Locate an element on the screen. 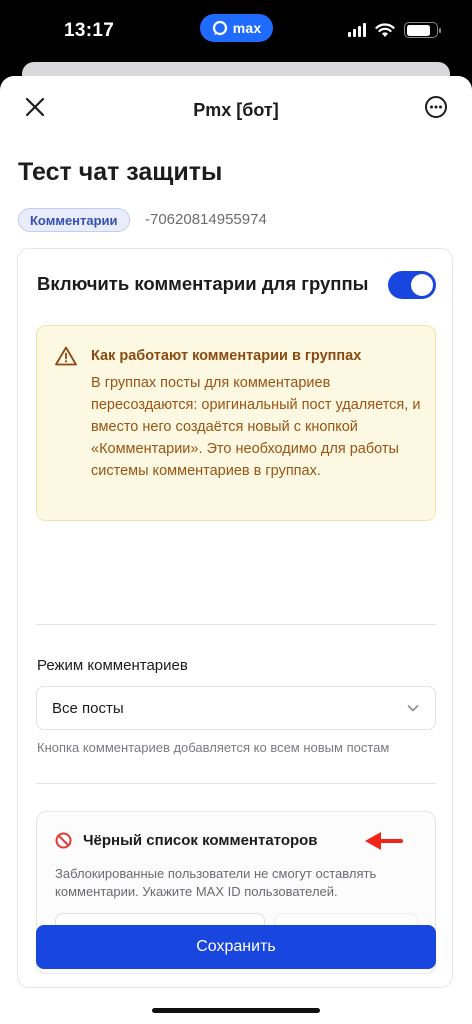 The width and height of the screenshot is (472, 1024). warning-icon is located at coordinates (66, 356).